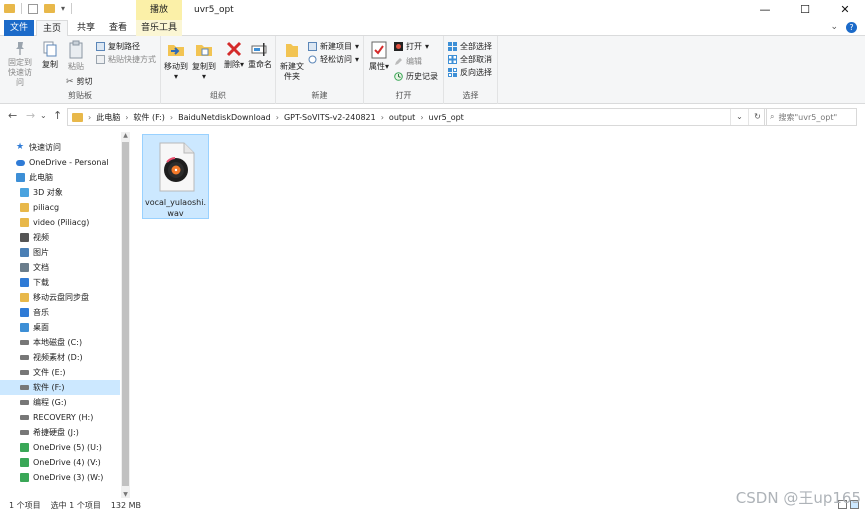  I want to click on nav-item: OneDrive (3) (W:), so click(60, 477).